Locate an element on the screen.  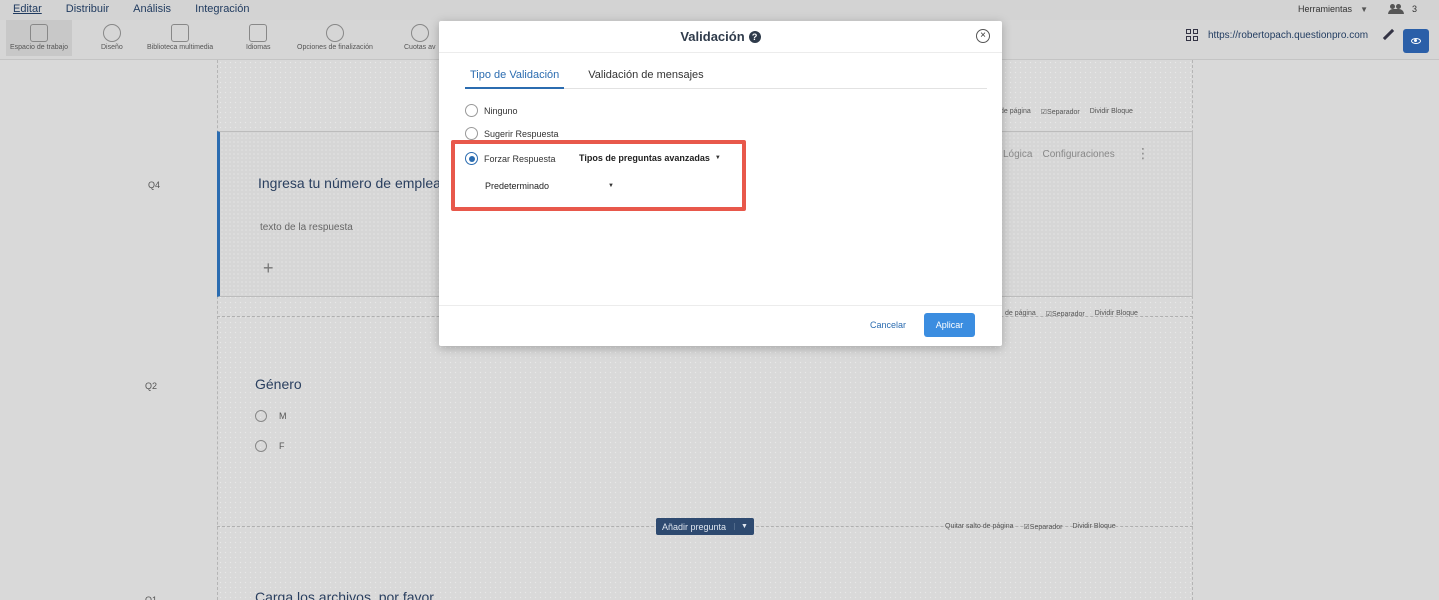
preview-button is located at coordinates (1416, 41).